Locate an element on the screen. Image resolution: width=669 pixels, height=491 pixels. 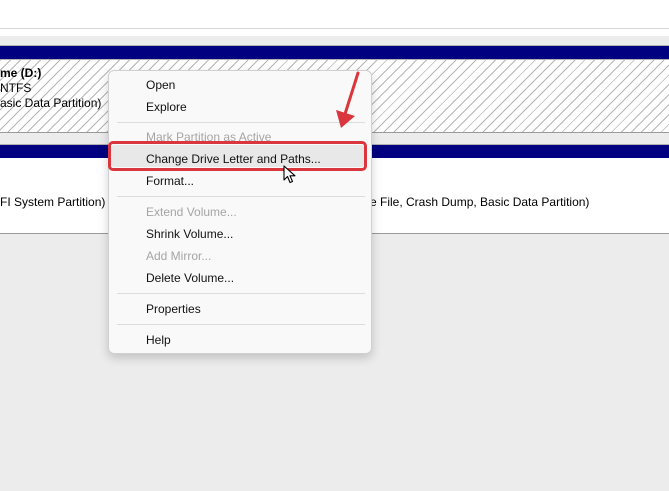
mouse-pointer-icon is located at coordinates (289, 174).